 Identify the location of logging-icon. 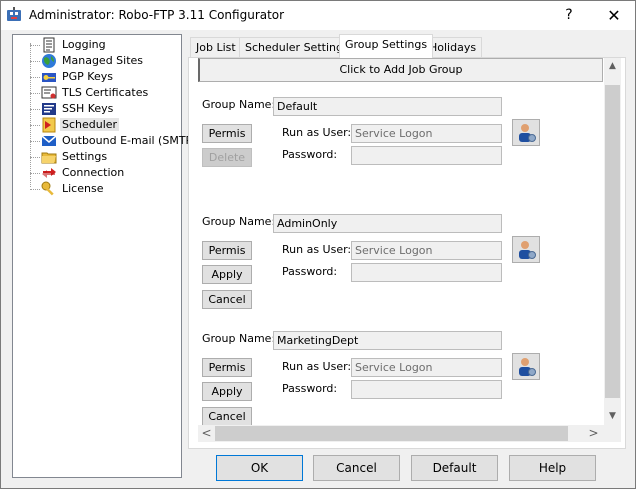
(49, 45).